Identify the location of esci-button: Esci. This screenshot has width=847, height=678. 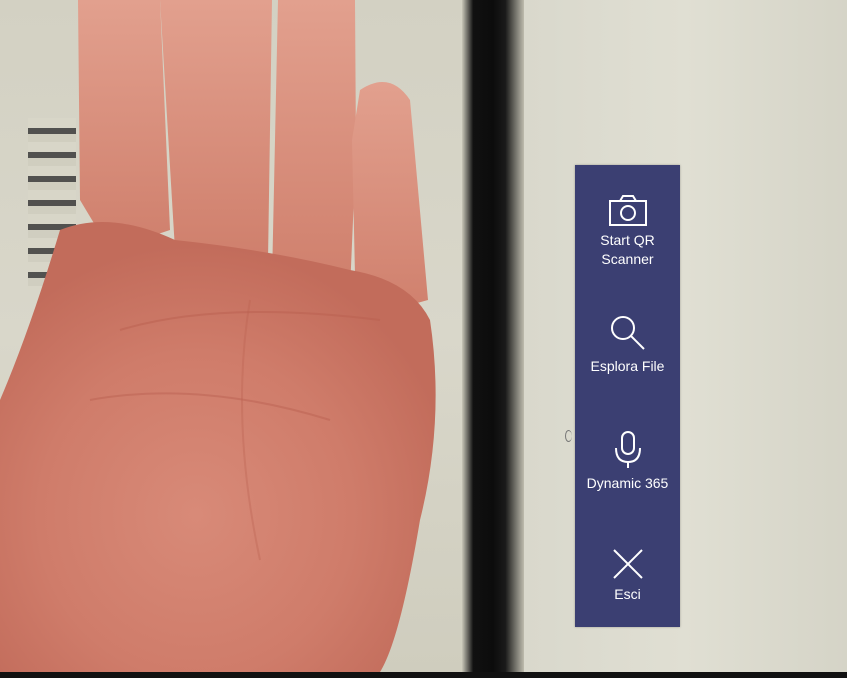
(627, 575).